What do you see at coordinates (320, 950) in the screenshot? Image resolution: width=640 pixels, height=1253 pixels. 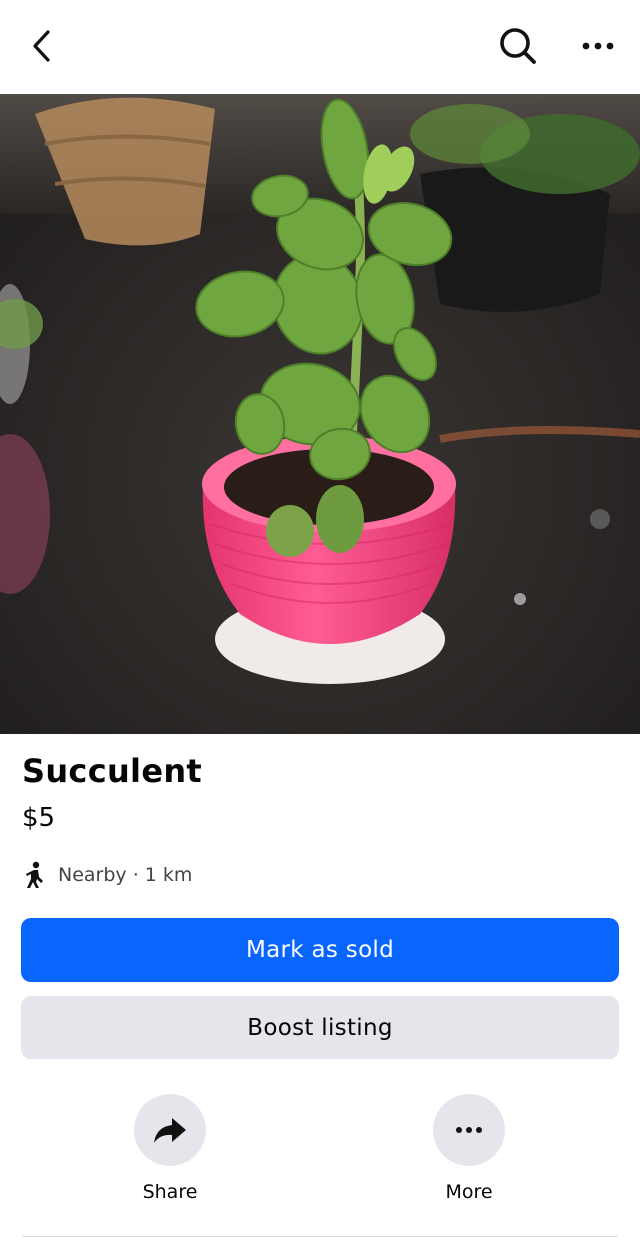 I see `mark-as-sold-button: Mark as sold` at bounding box center [320, 950].